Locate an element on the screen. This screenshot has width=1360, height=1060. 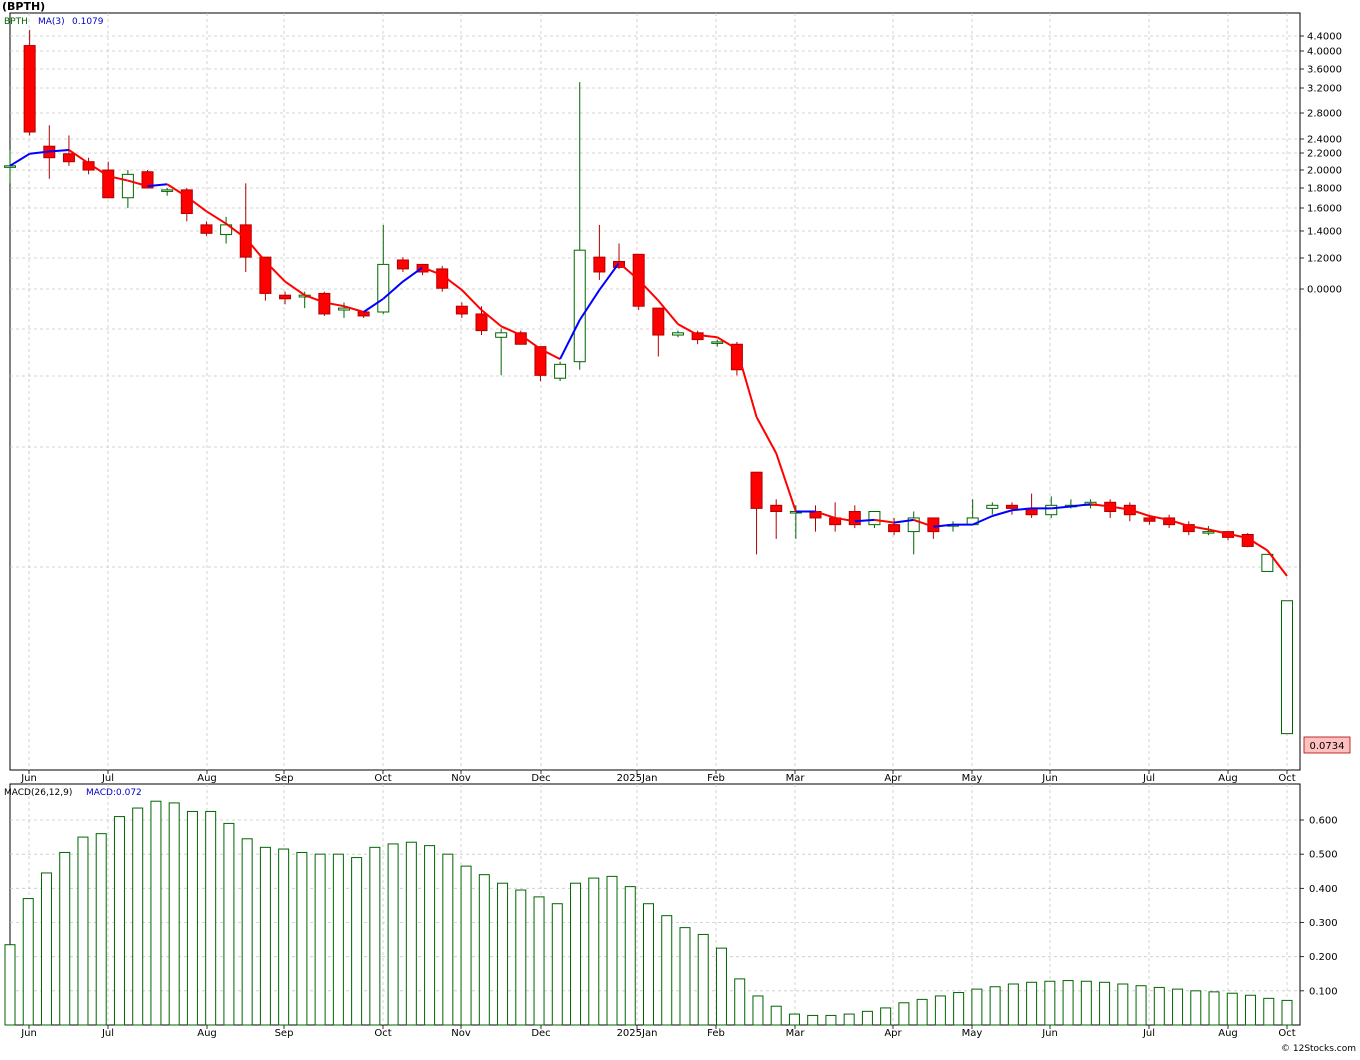
price-y-tick-label: 2.0000 is located at coordinates (1324, 171).